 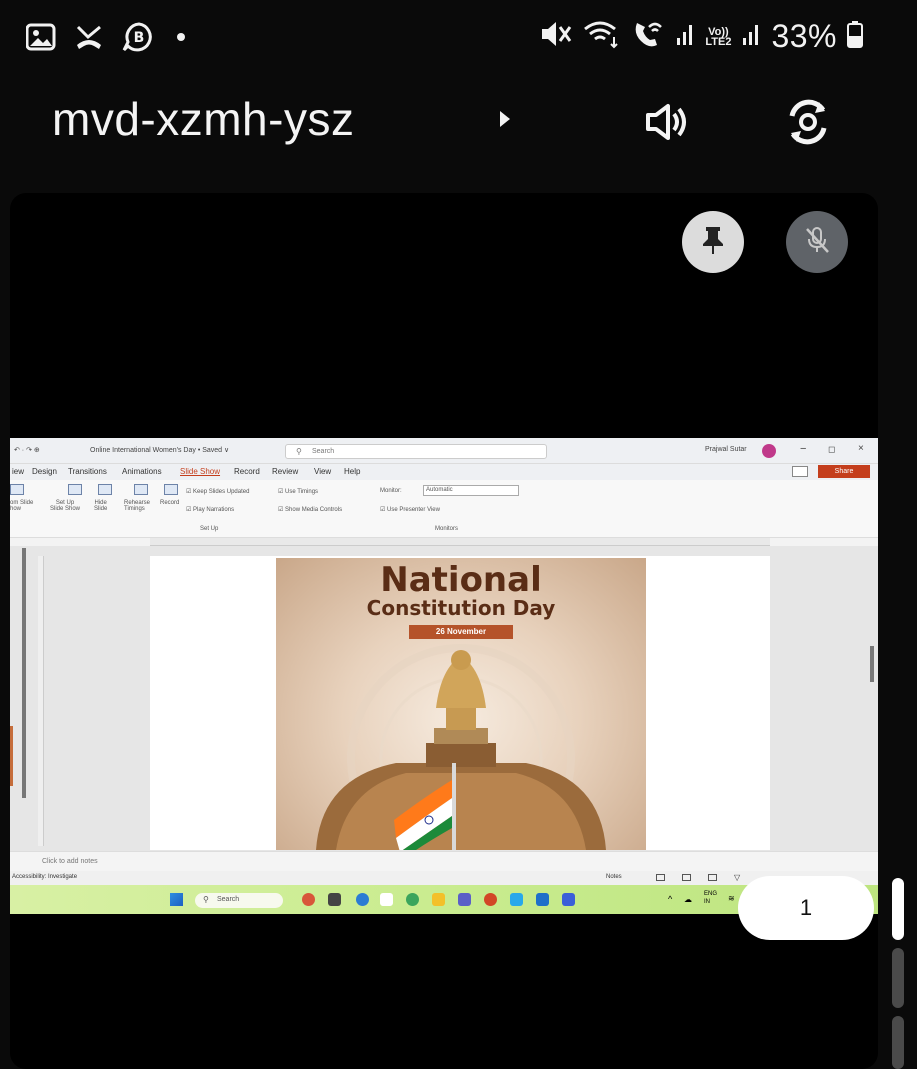 I want to click on start-icon, so click(x=176, y=899).